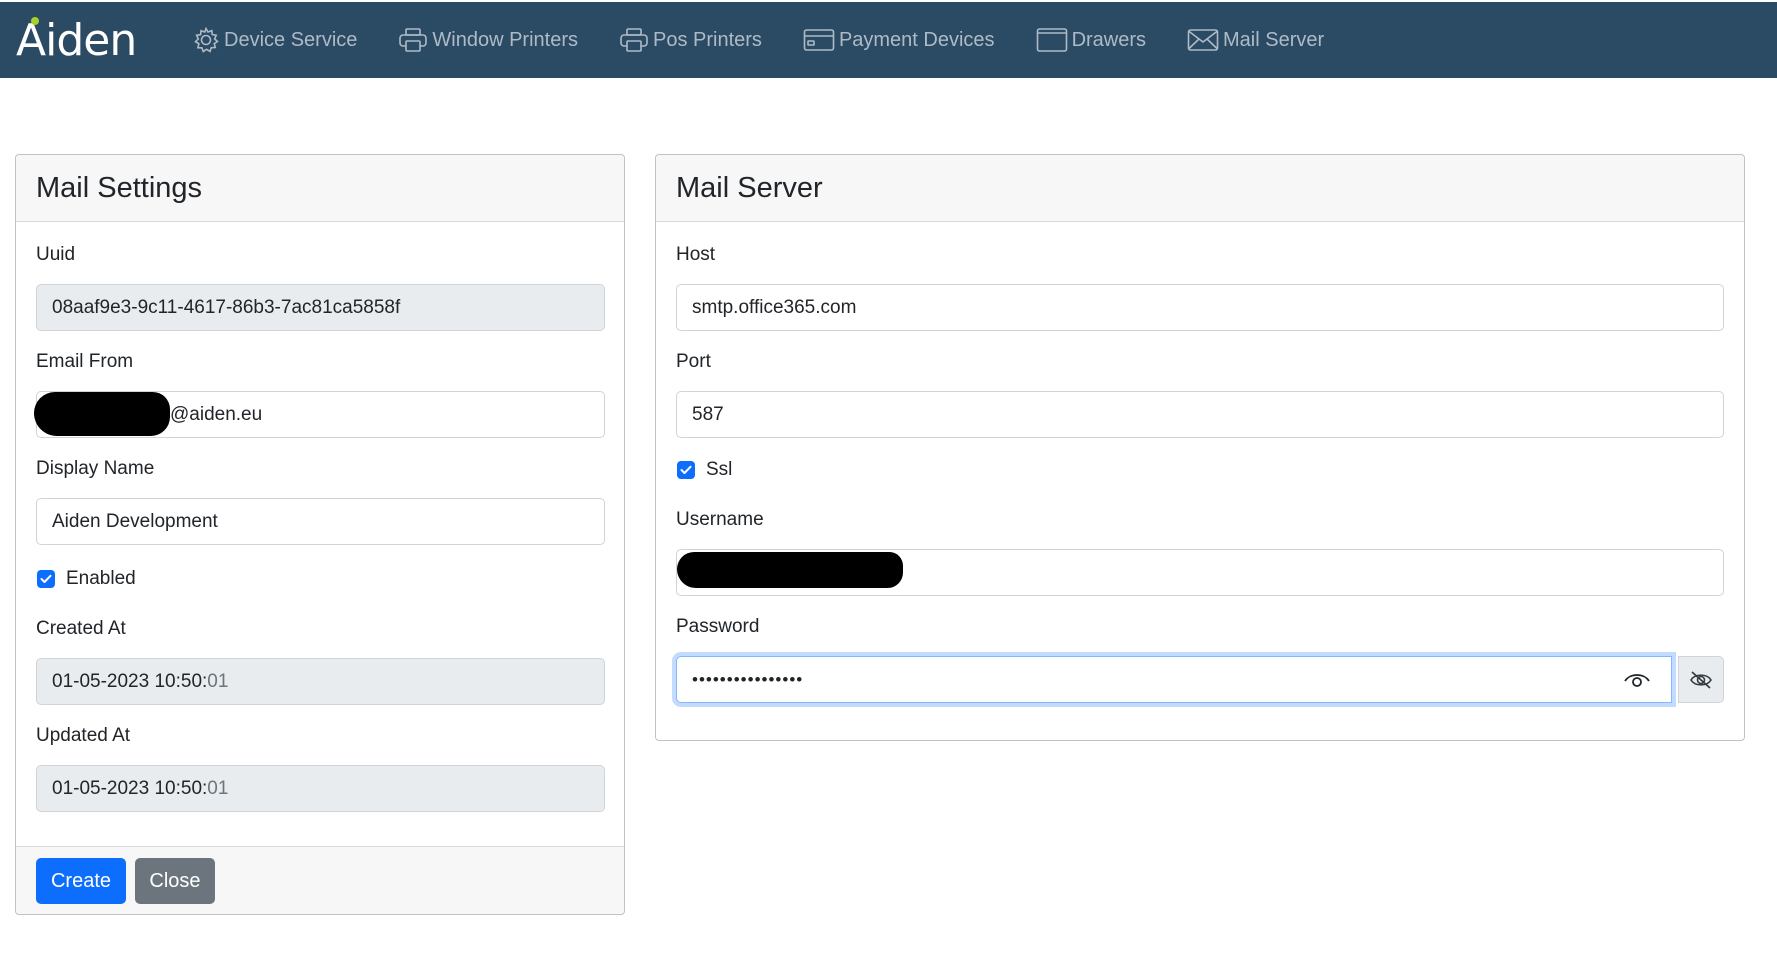 Image resolution: width=1777 pixels, height=957 pixels. What do you see at coordinates (320, 521) in the screenshot?
I see `display-name-field: Aiden Development` at bounding box center [320, 521].